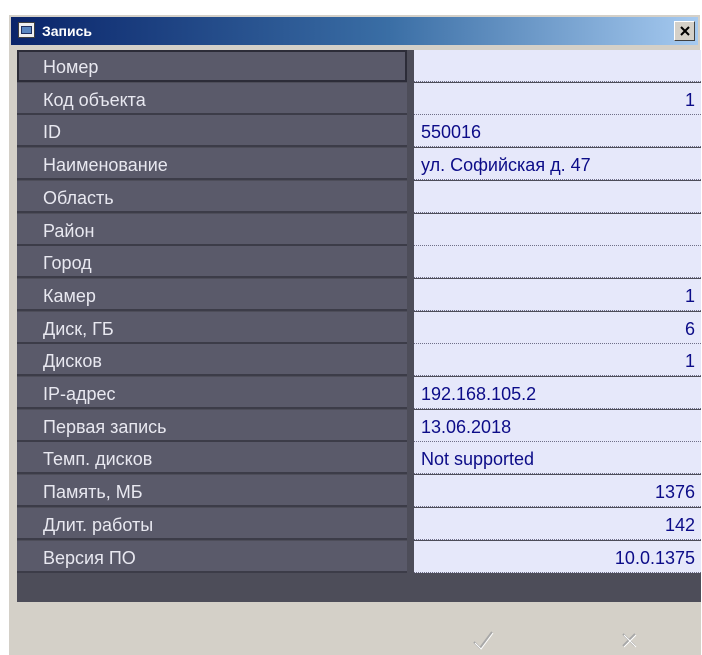 This screenshot has width=702, height=655. I want to click on table-row: Длит. работы 142, so click(359, 524).